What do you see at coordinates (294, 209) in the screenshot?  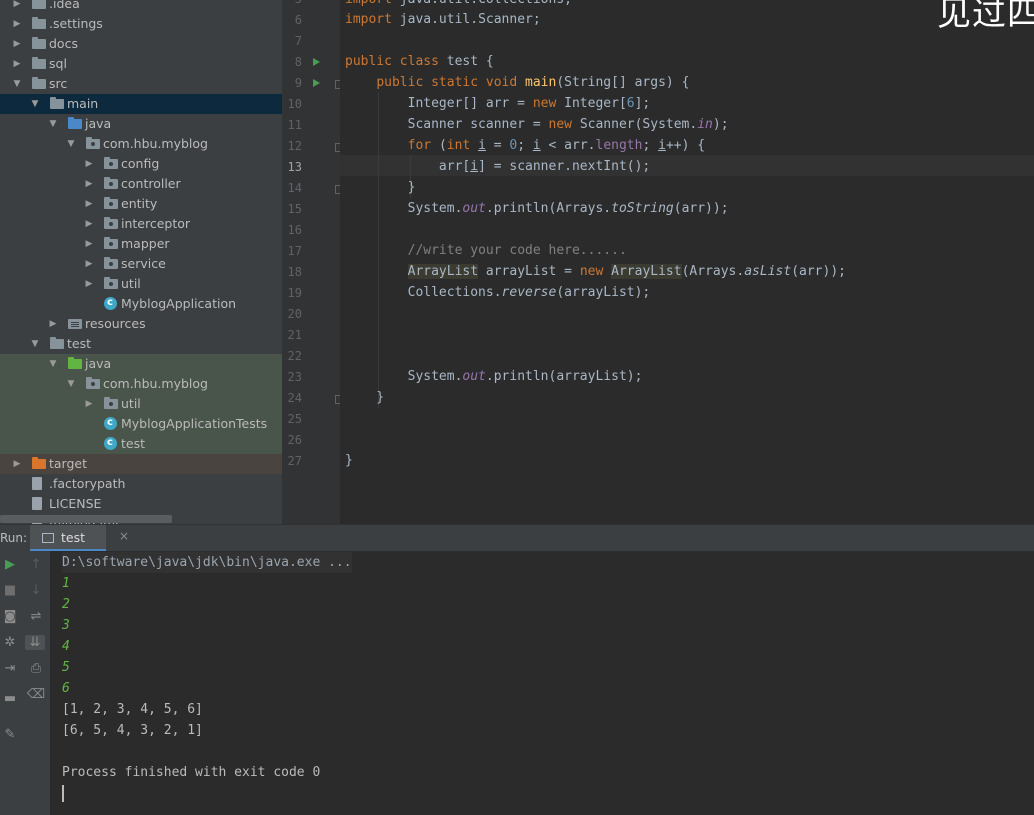 I see `line-number: 15` at bounding box center [294, 209].